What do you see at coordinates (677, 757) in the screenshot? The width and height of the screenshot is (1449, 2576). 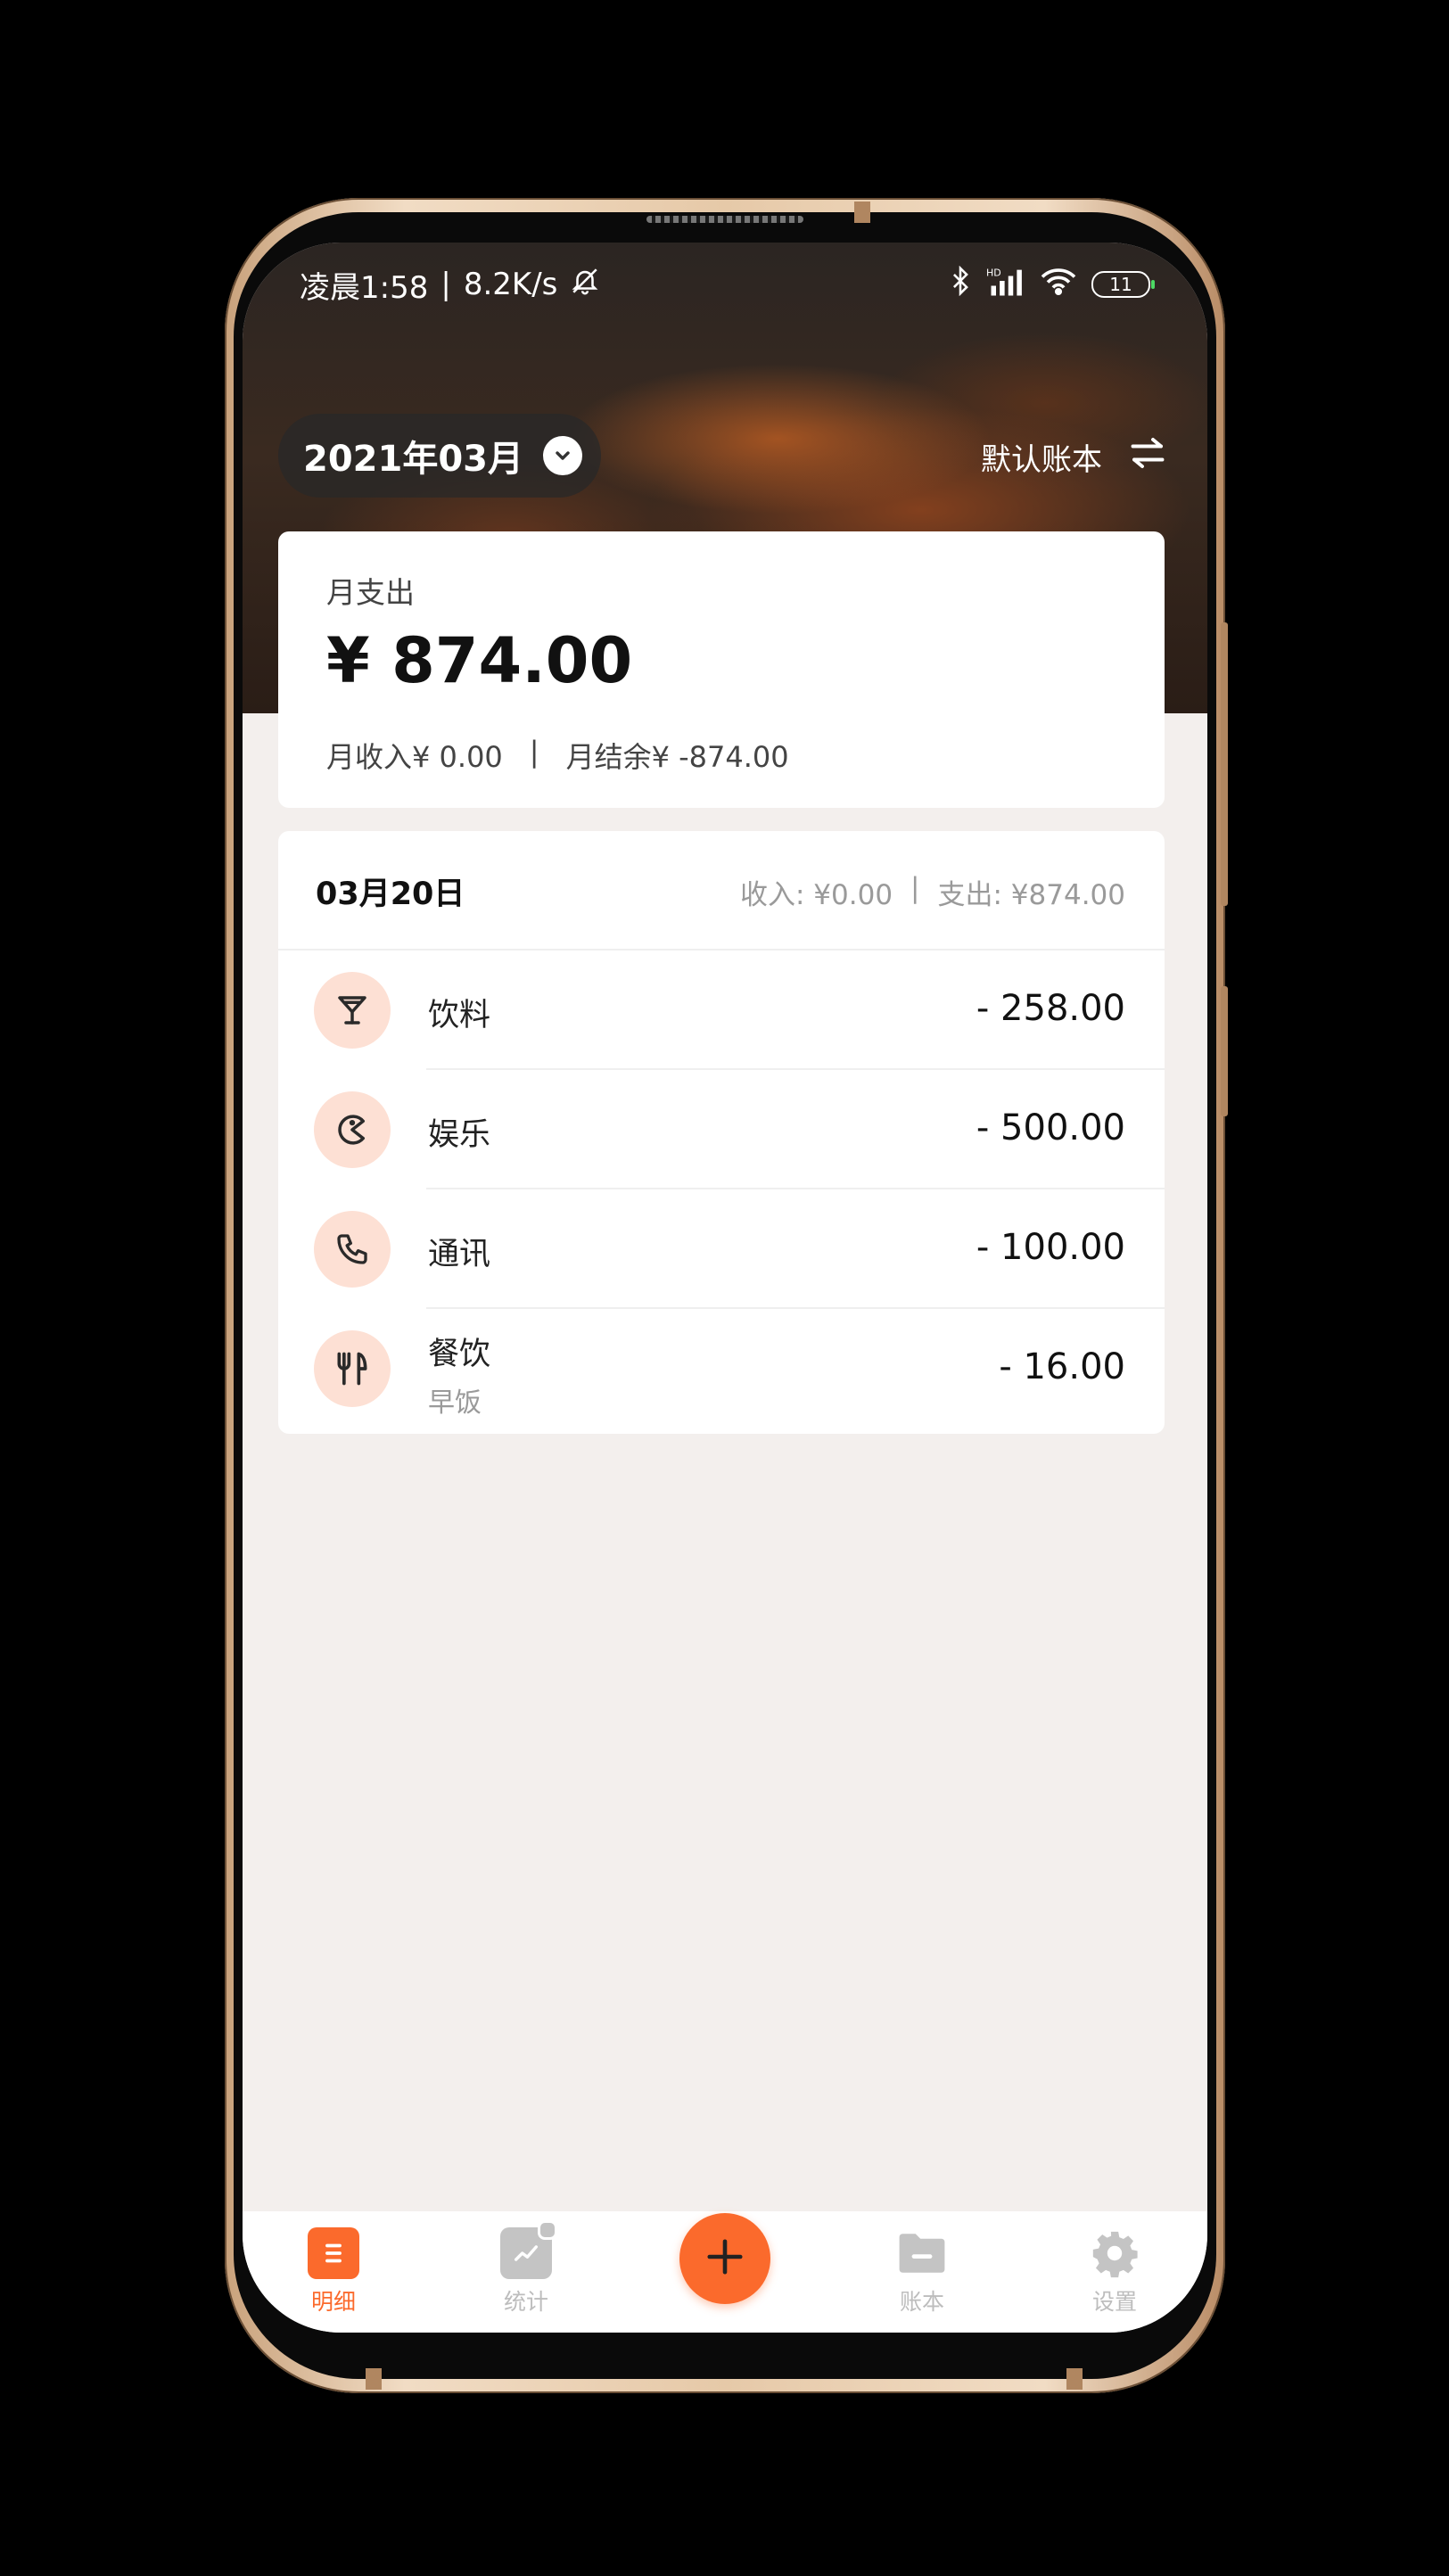 I see `monthly-balance: 月结余¥ -874.00` at bounding box center [677, 757].